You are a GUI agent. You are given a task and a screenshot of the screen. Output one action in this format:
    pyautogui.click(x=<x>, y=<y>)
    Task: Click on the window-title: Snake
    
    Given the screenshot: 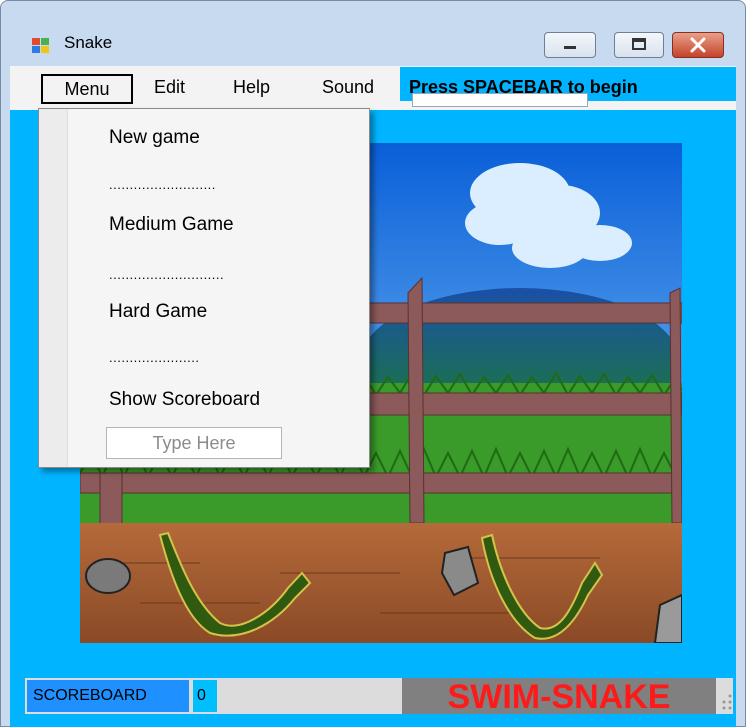 What is the action you would take?
    pyautogui.click(x=88, y=42)
    